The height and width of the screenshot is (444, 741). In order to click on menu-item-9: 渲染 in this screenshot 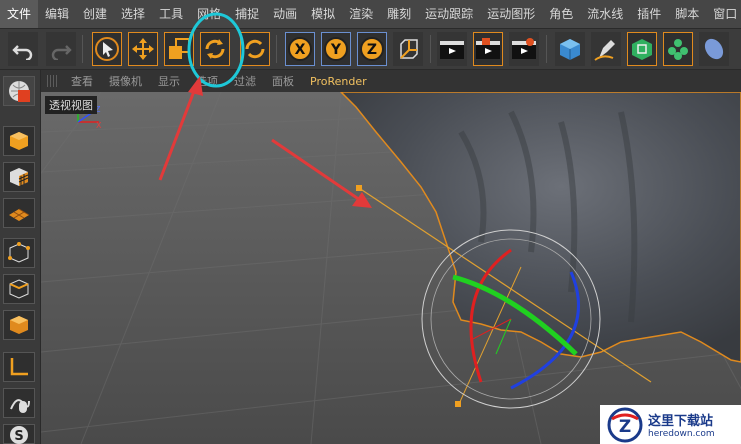, I will do `click(361, 14)`.